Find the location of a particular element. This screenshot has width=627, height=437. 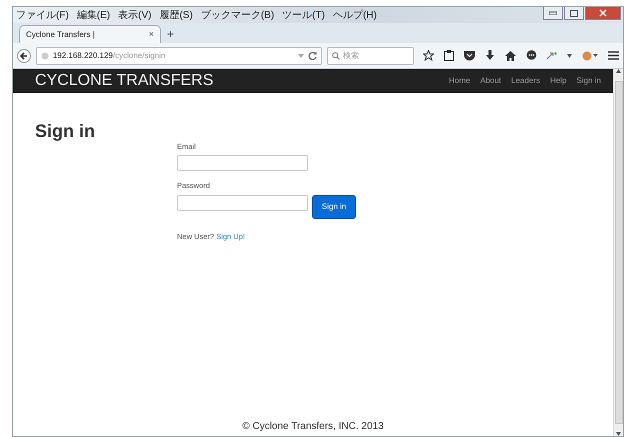

minimize-icon is located at coordinates (553, 13).